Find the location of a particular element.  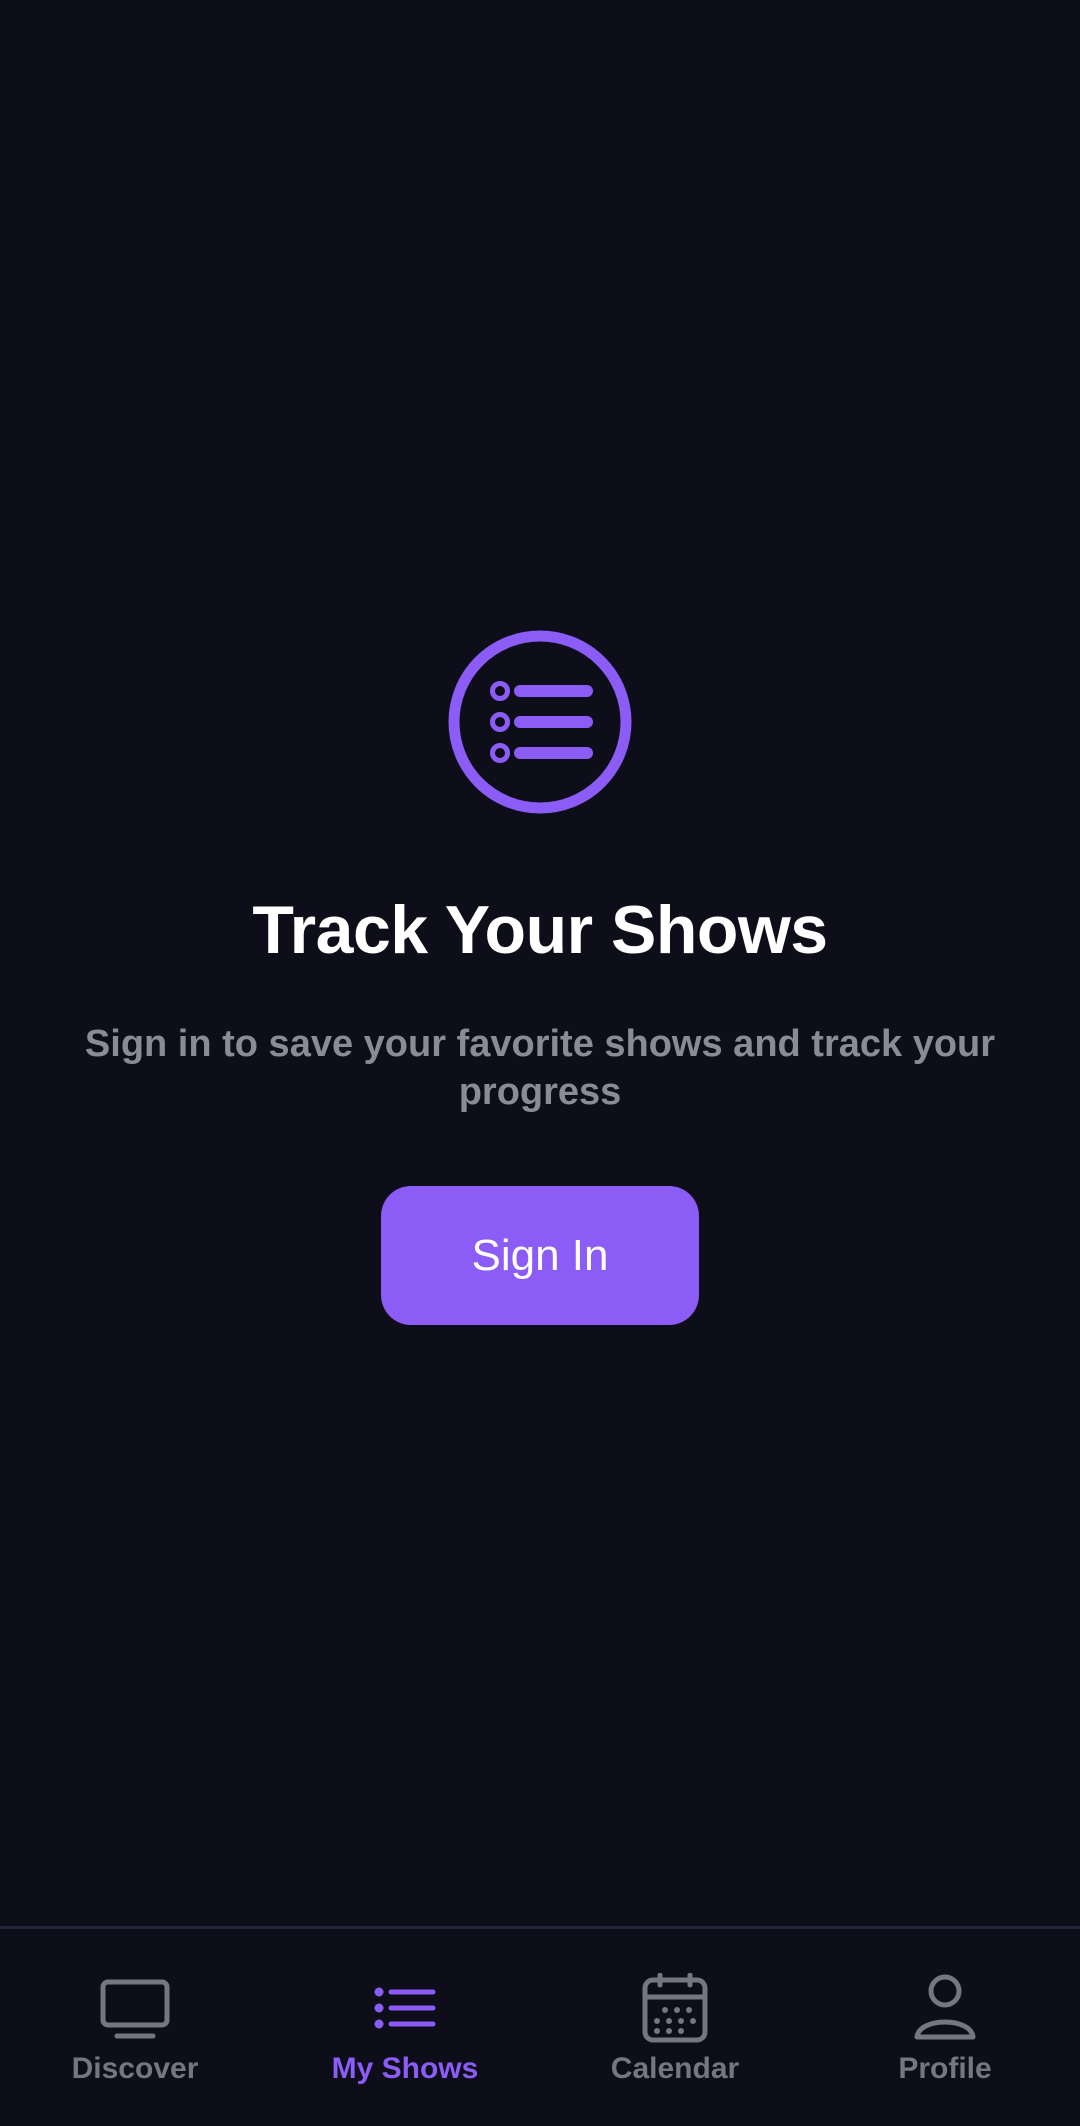

calendar-icon is located at coordinates (675, 2008).